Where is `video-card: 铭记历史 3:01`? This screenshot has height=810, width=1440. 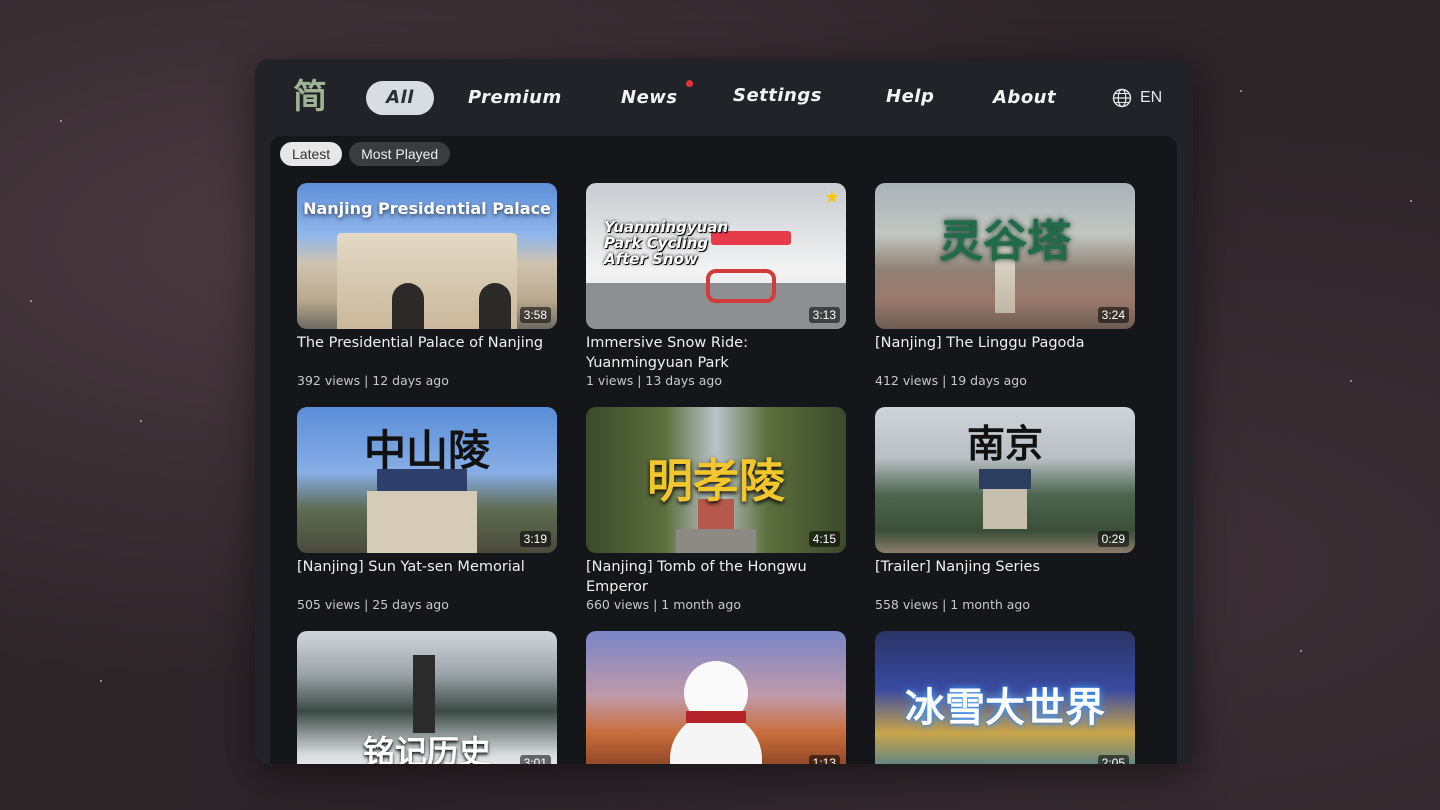
video-card: 铭记历史 3:01 is located at coordinates (427, 697).